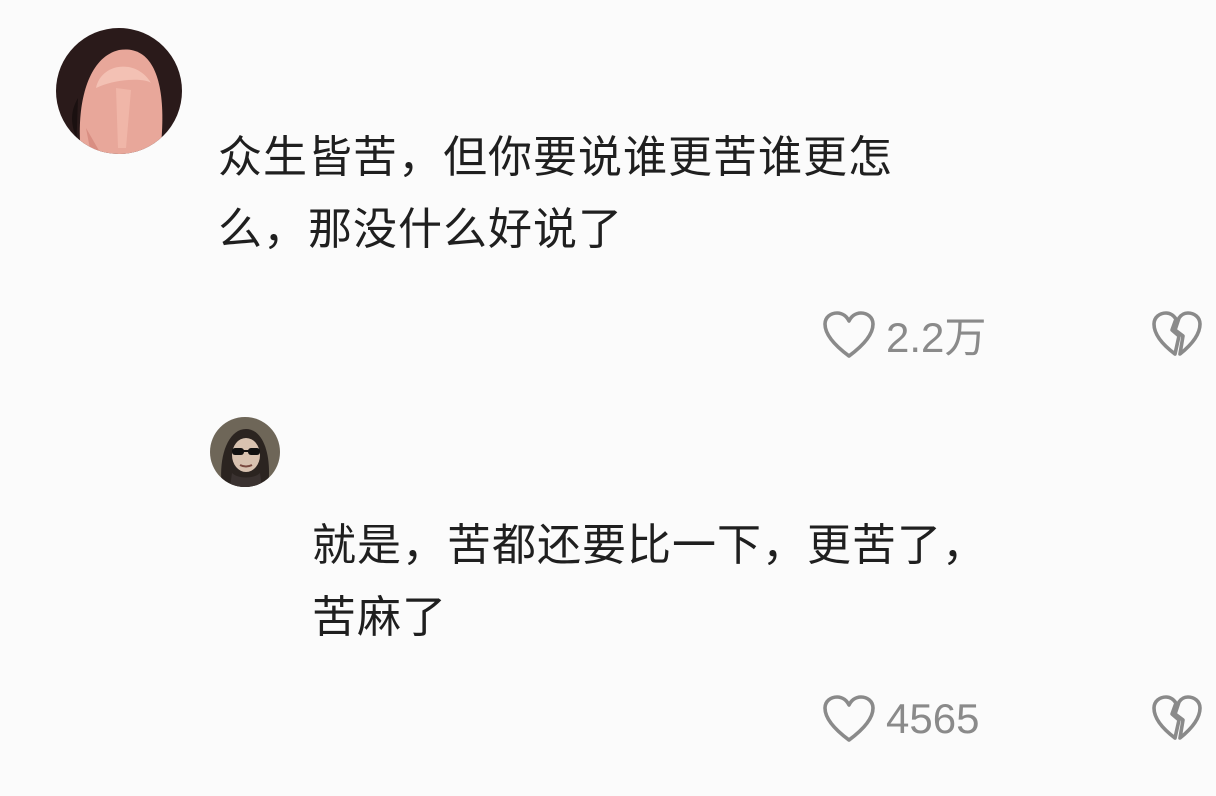 The image size is (1216, 796). I want to click on comment-actions: 2.2万, so click(1012, 334).